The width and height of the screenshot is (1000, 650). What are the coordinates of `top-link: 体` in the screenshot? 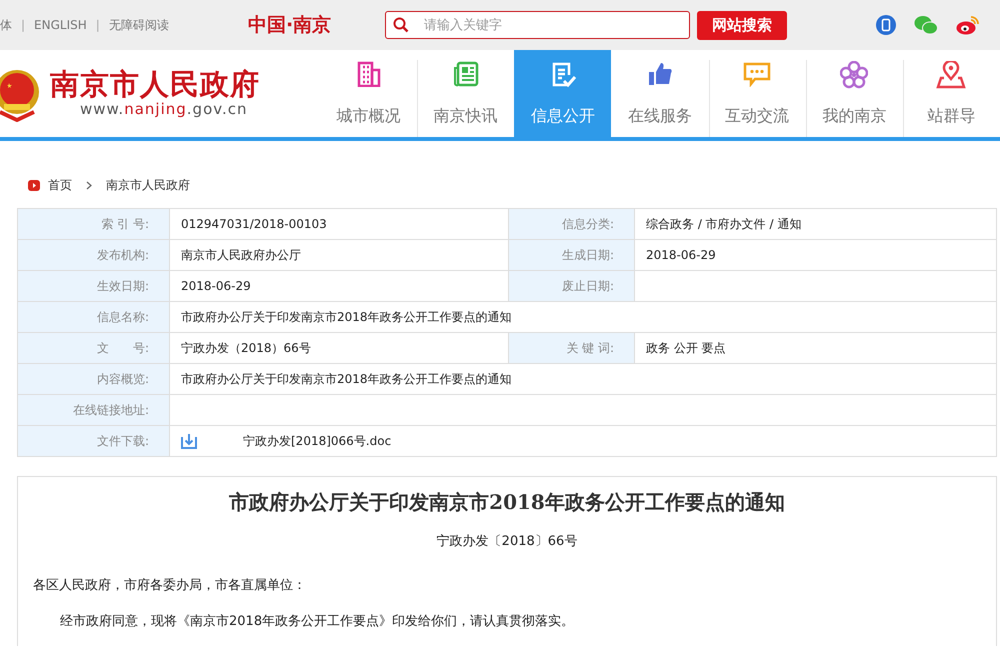 It's located at (6, 25).